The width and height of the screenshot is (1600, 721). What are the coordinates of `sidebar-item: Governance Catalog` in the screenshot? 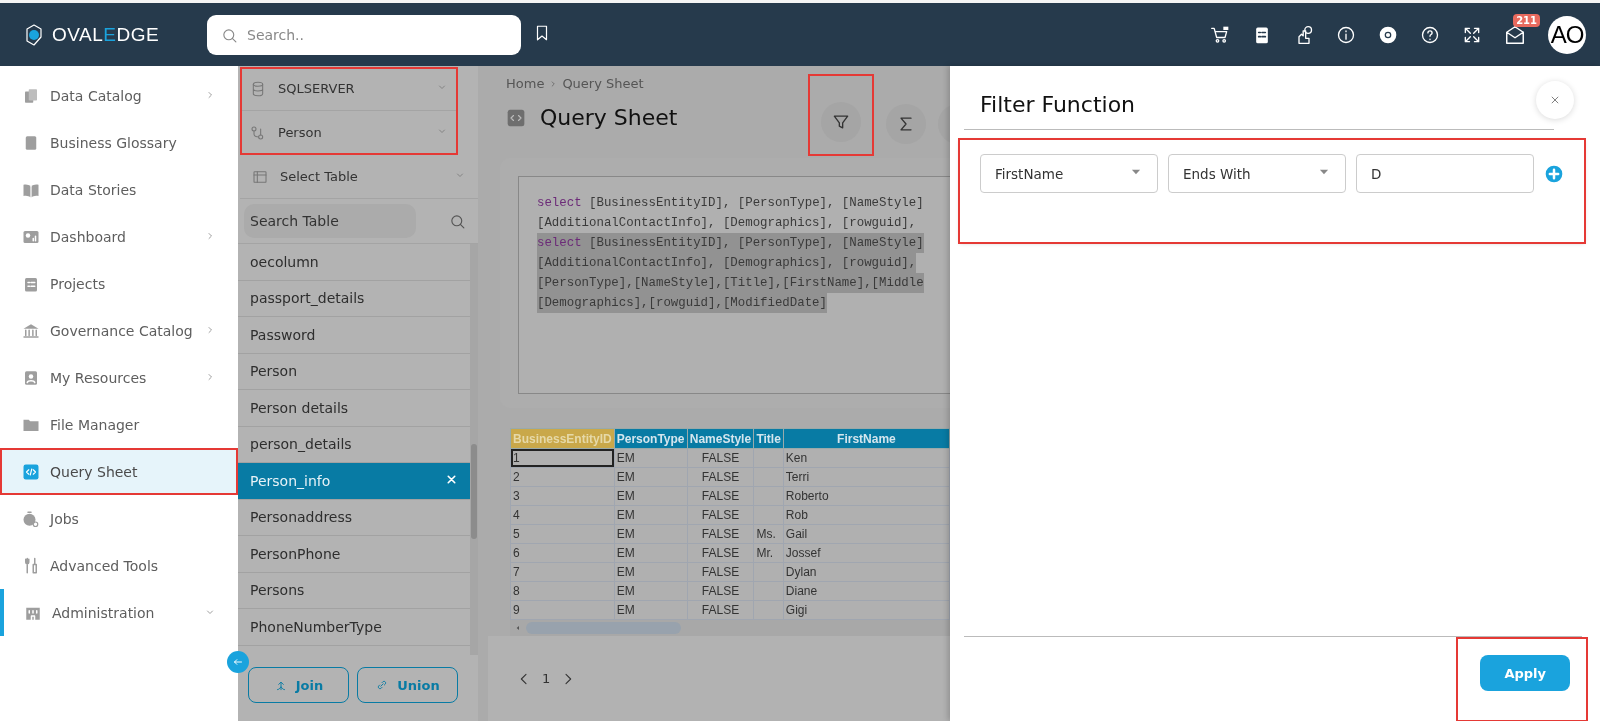 It's located at (119, 330).